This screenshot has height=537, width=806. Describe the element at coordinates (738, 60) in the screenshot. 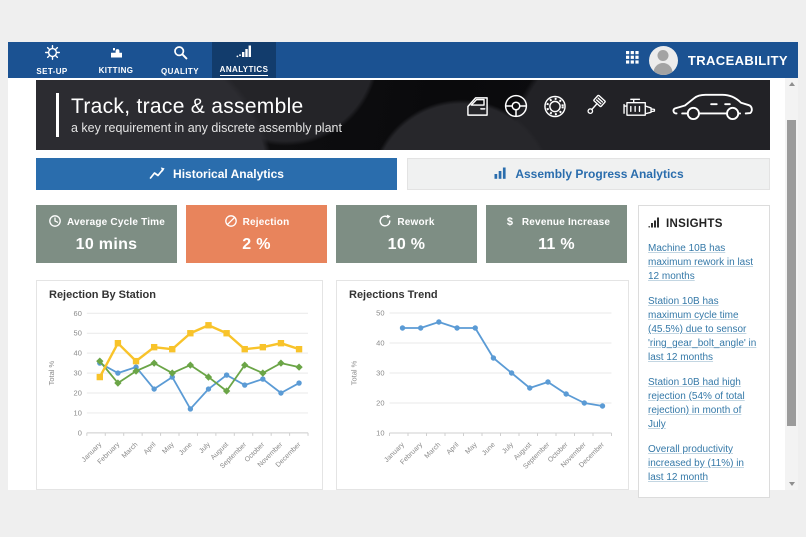

I see `brand-logo: TRACEABILITY` at that location.